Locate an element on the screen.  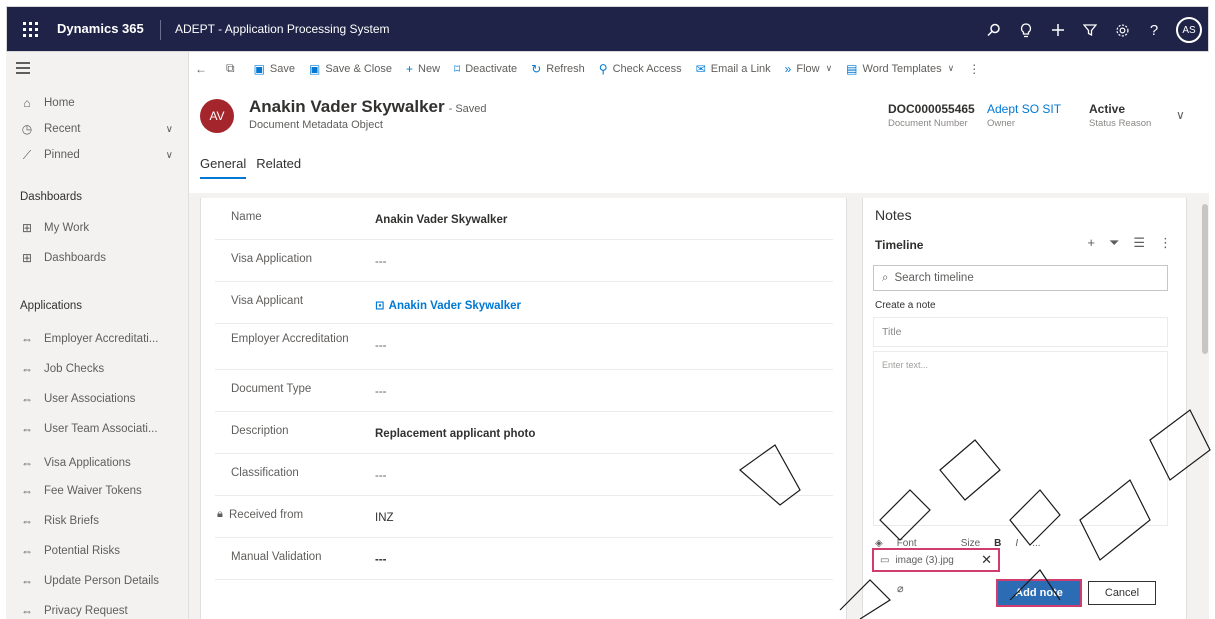
visa-applicant-value: Anakin Vader Skywalker is located at coordinates (455, 306).